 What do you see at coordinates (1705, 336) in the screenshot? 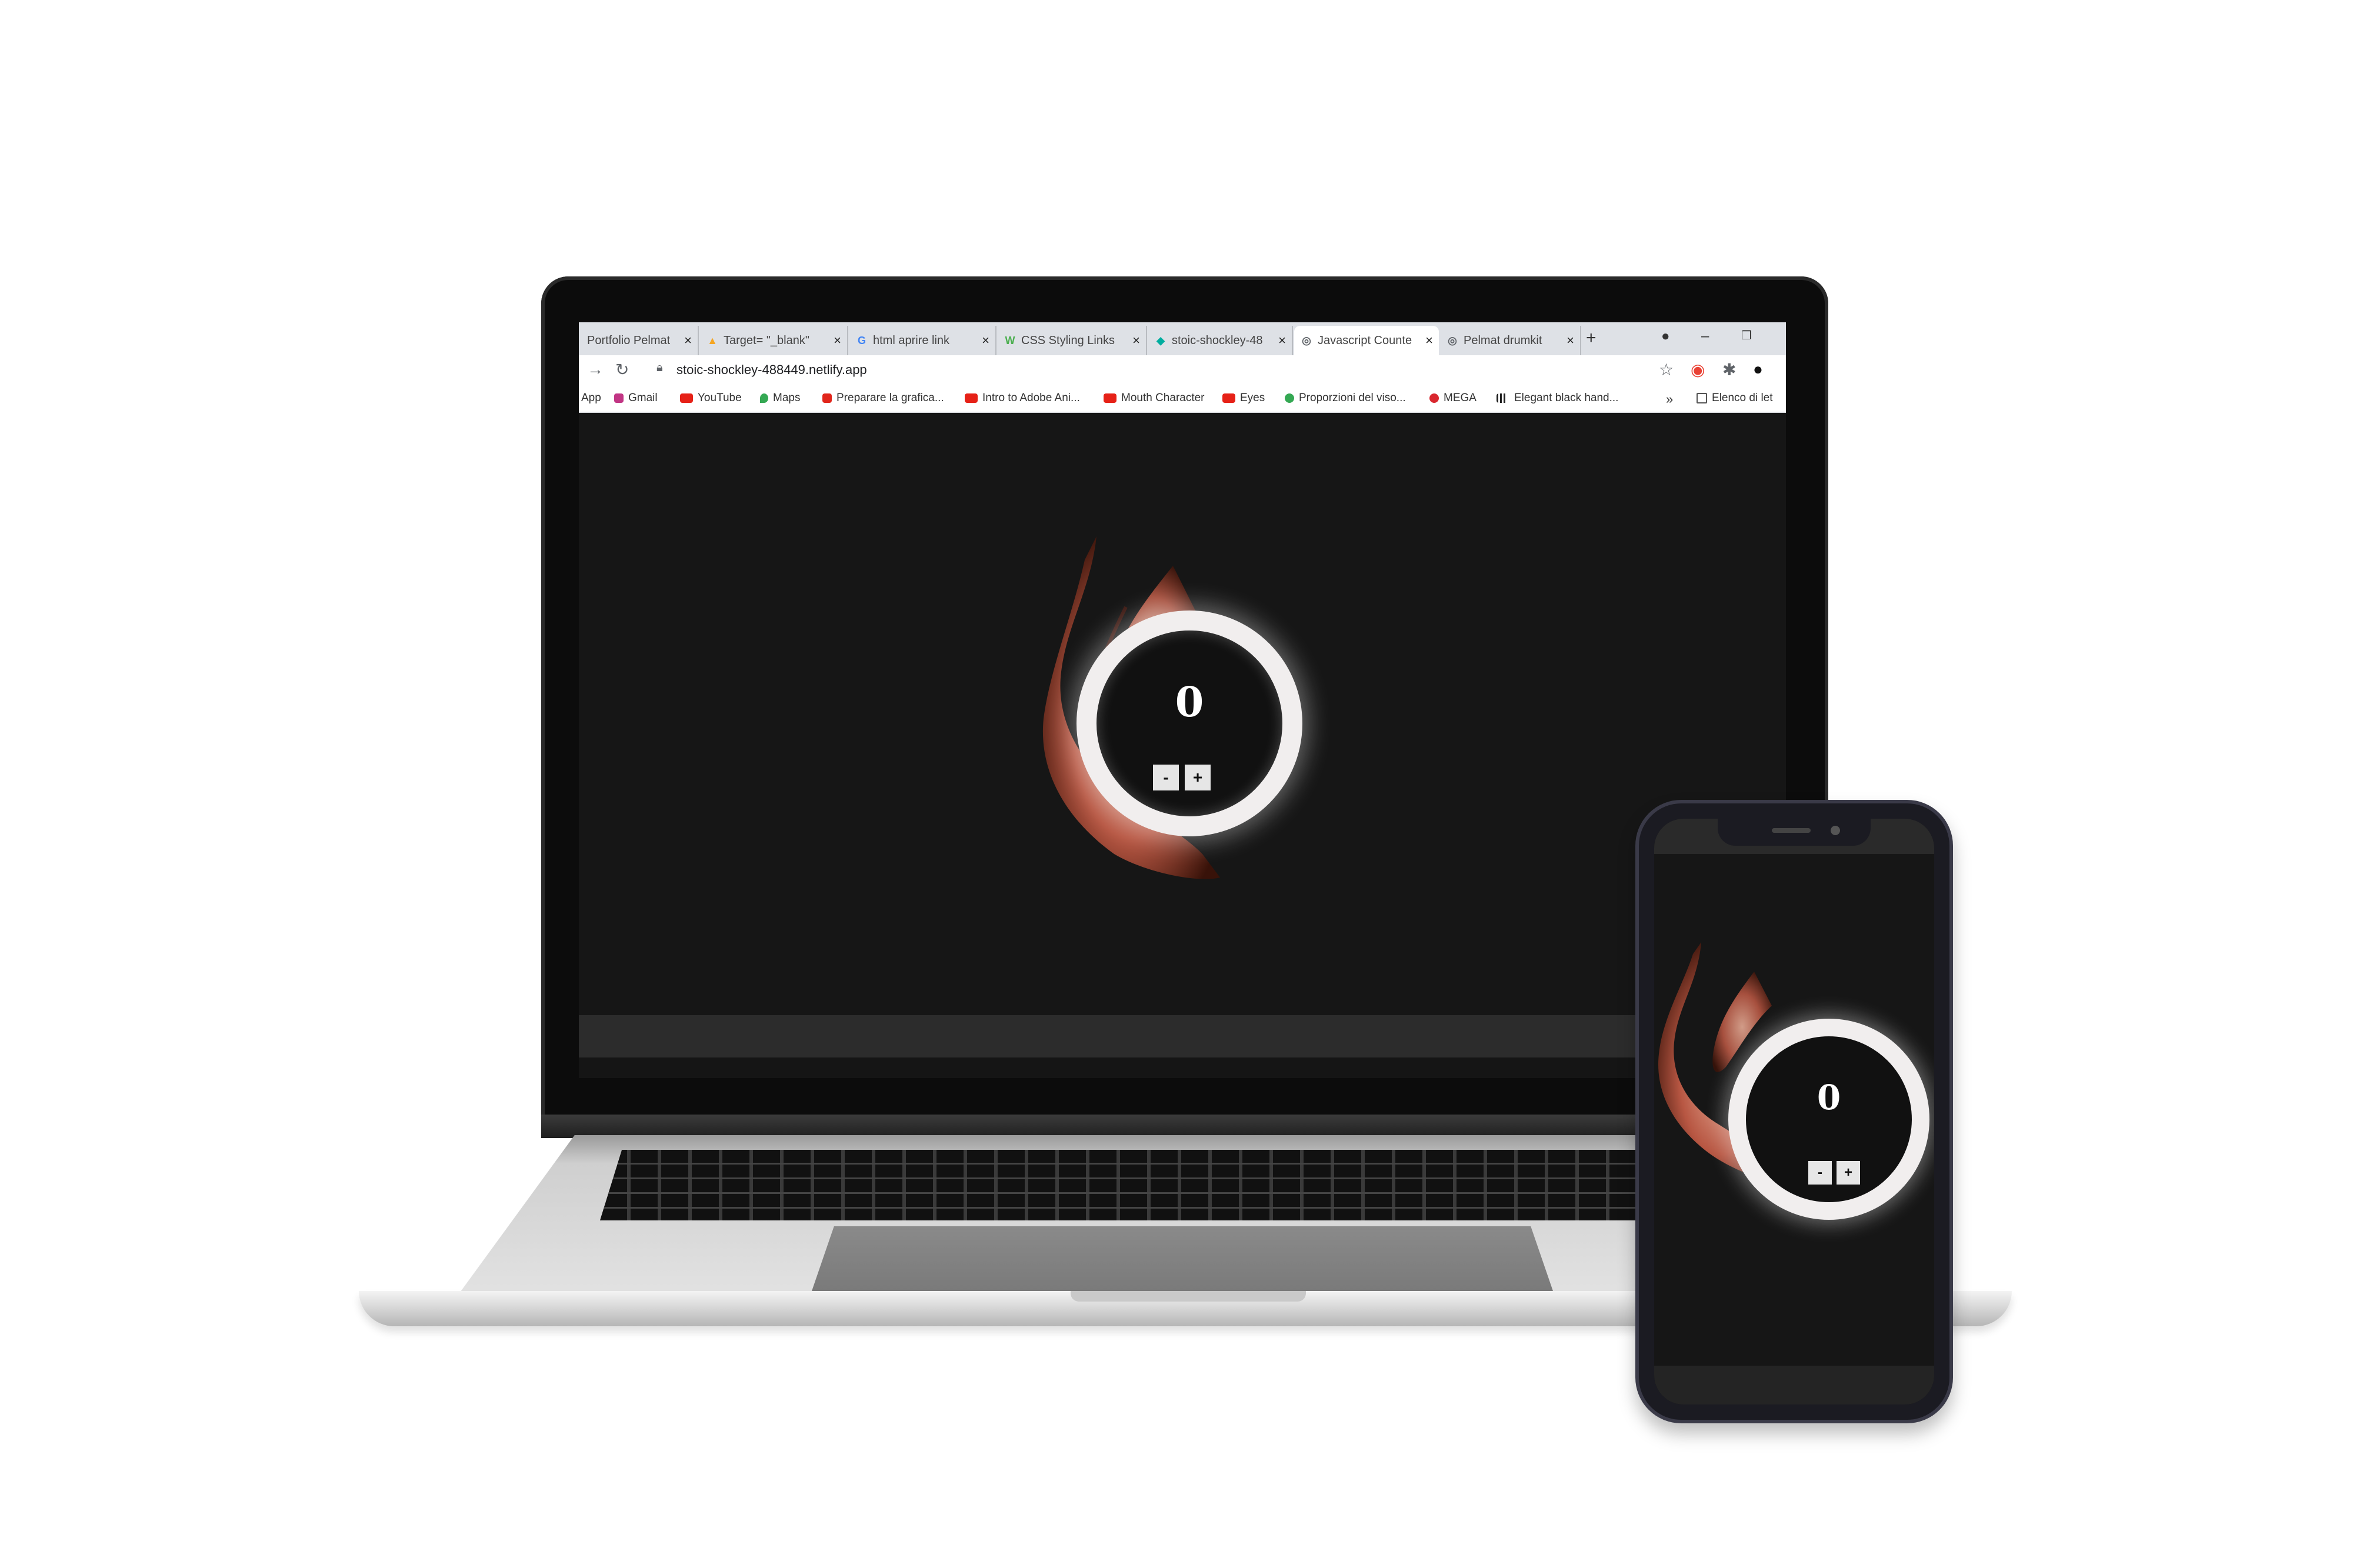
I see `minimize-button: –` at bounding box center [1705, 336].